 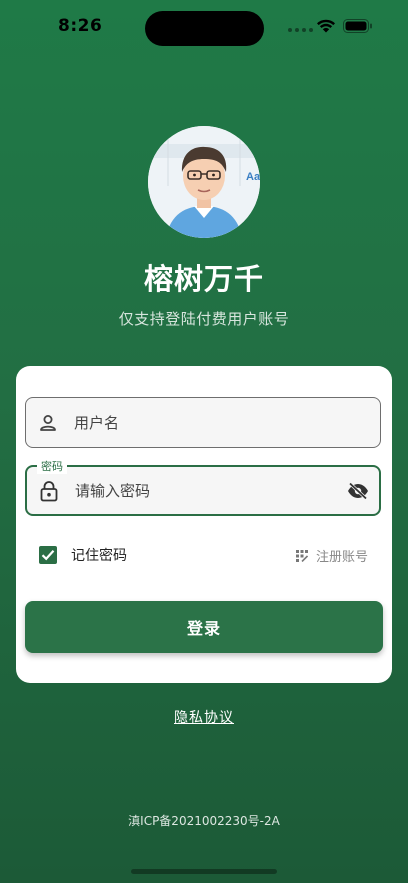 I want to click on dynamic-island, so click(x=204, y=28).